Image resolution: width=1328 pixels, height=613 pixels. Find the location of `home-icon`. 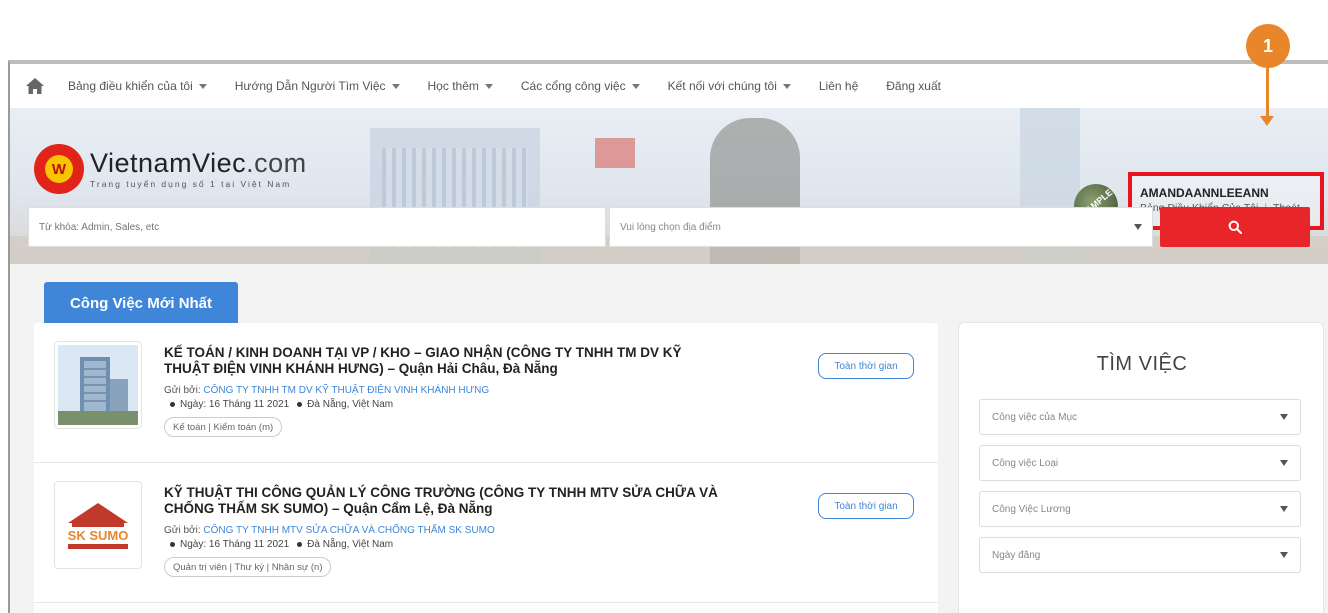

home-icon is located at coordinates (35, 86).